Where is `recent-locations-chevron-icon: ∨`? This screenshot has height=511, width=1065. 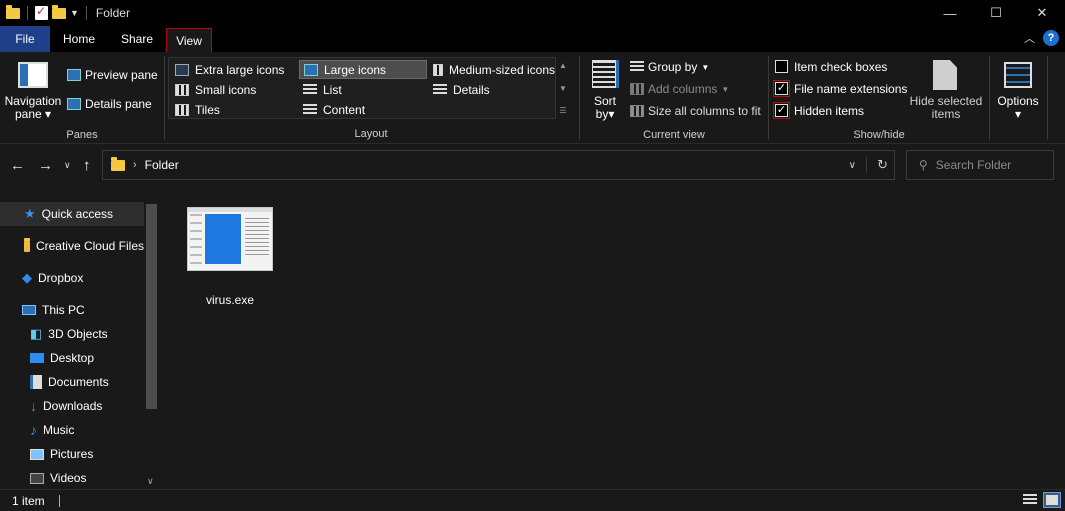
recent-locations-chevron-icon: ∨ is located at coordinates (67, 165).